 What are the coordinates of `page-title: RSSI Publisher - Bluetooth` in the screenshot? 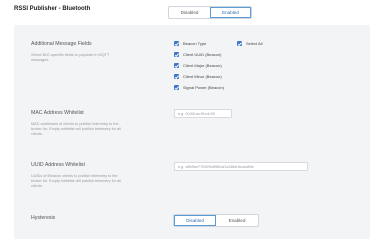 It's located at (52, 9).